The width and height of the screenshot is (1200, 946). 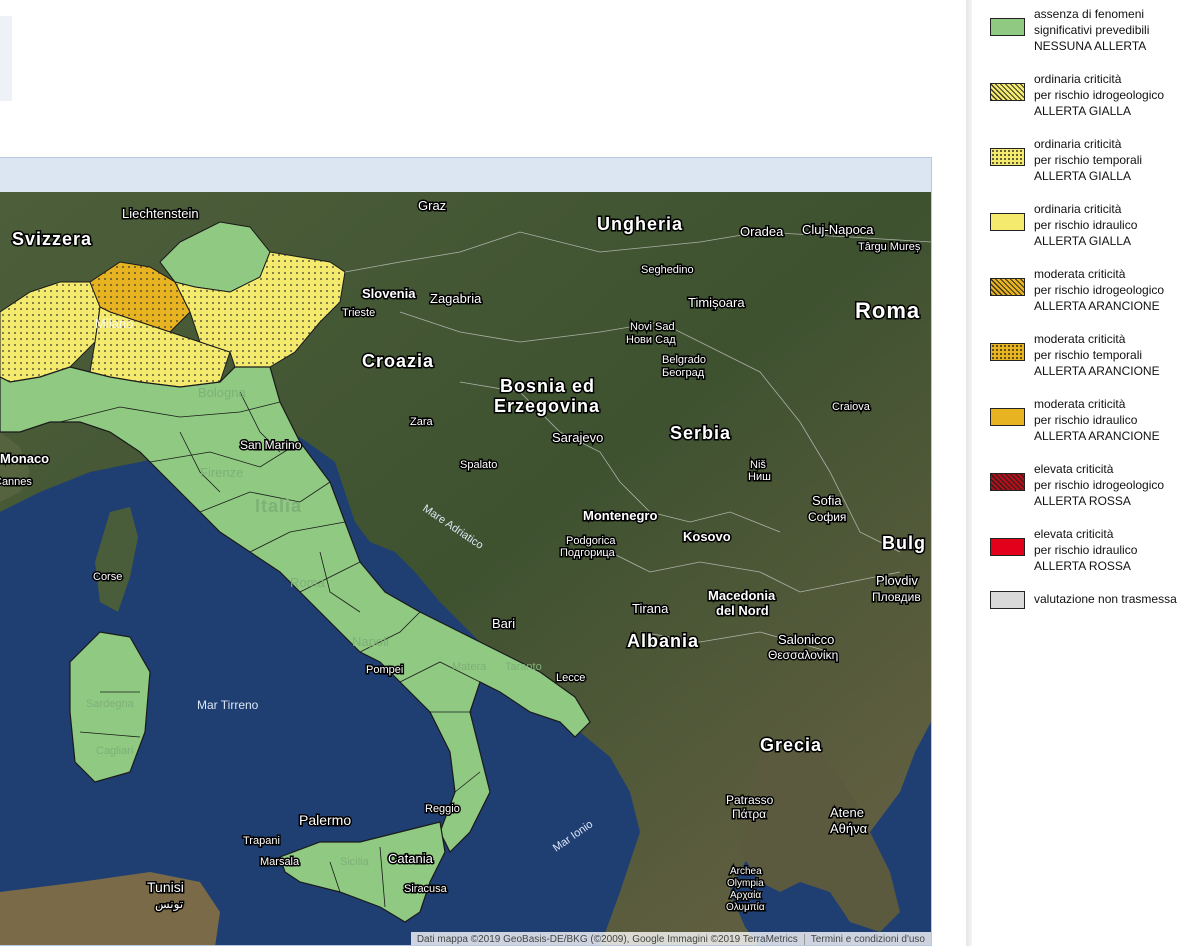 What do you see at coordinates (398, 361) in the screenshot?
I see `label-croazia: Croazia` at bounding box center [398, 361].